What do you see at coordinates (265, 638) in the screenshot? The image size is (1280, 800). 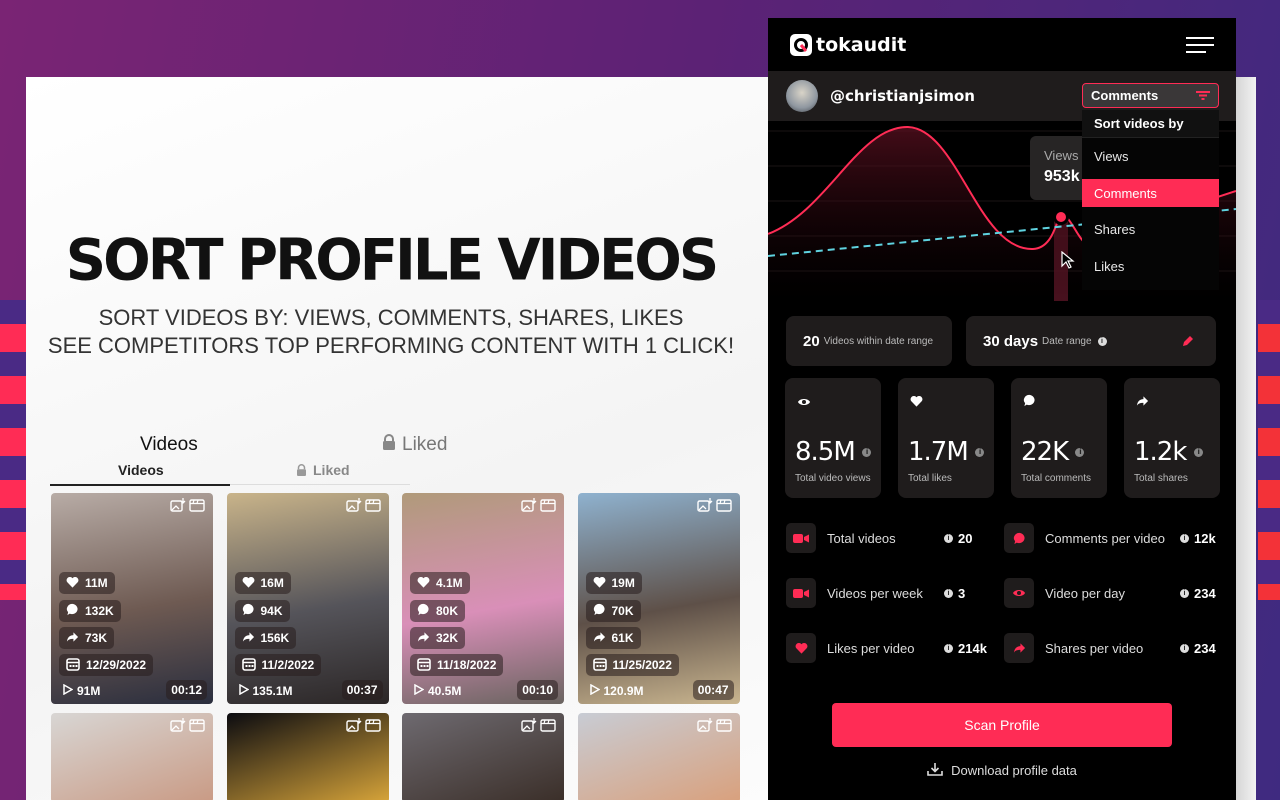 I see `shares-badge: 156K` at bounding box center [265, 638].